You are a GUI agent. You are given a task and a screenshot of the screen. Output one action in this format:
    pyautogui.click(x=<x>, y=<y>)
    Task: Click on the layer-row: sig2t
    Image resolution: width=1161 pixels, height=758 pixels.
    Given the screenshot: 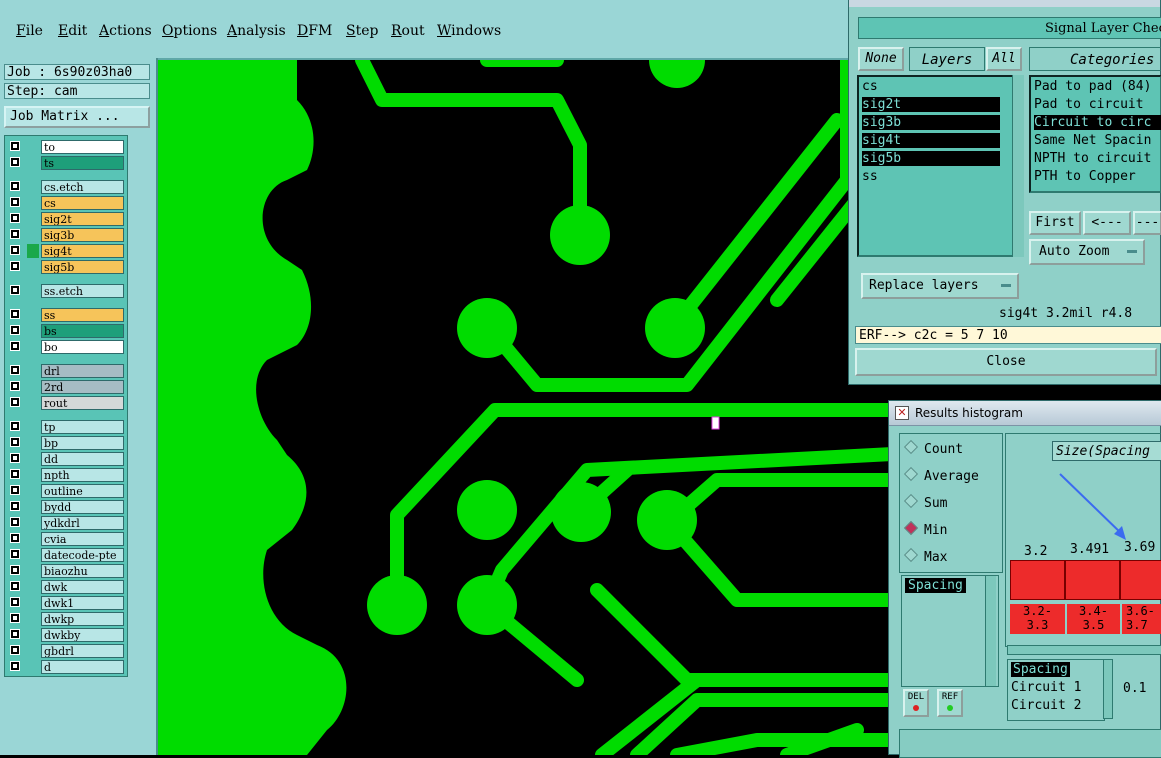 What is the action you would take?
    pyautogui.click(x=66, y=219)
    